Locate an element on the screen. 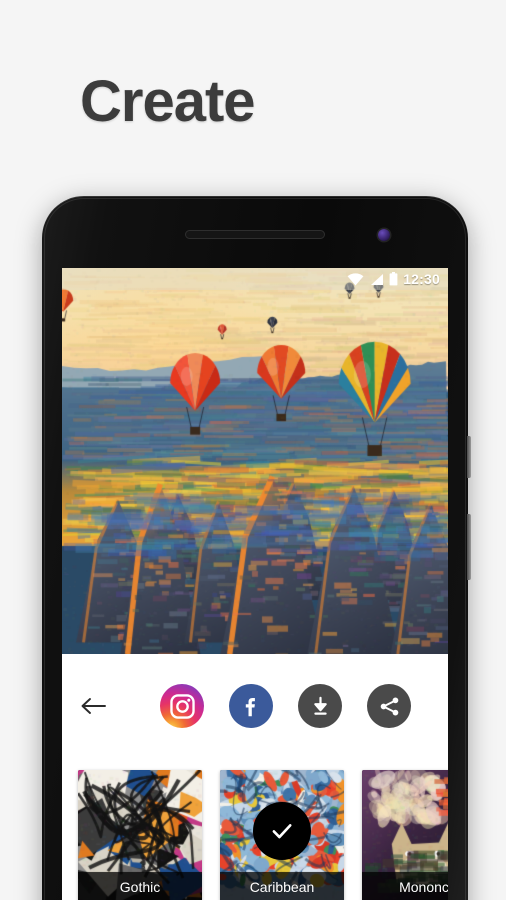 The image size is (506, 900). speaker-grille-icon is located at coordinates (255, 234).